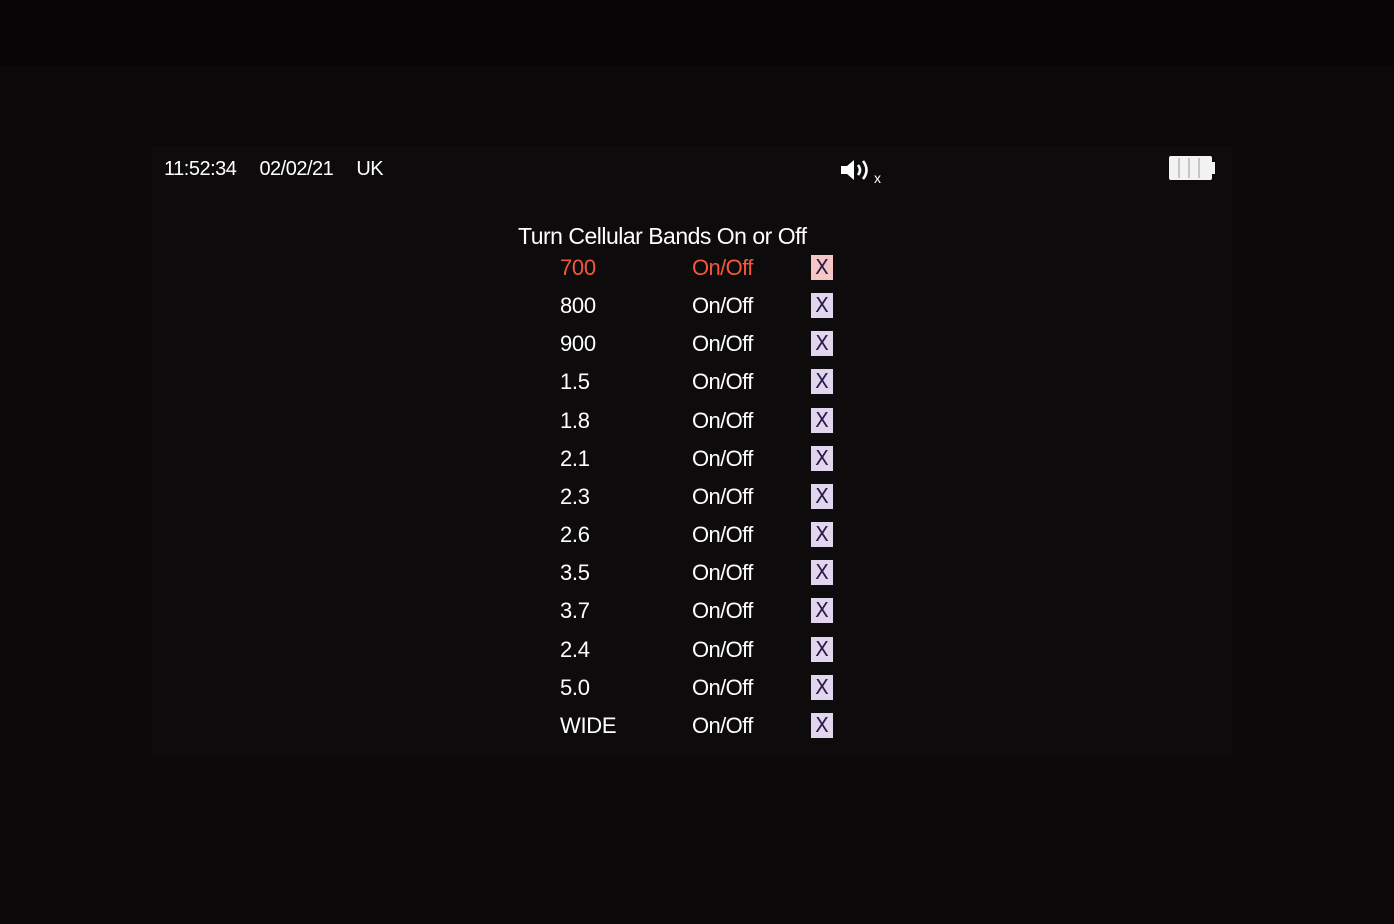 This screenshot has height=924, width=1394. I want to click on band-label: 700, so click(578, 267).